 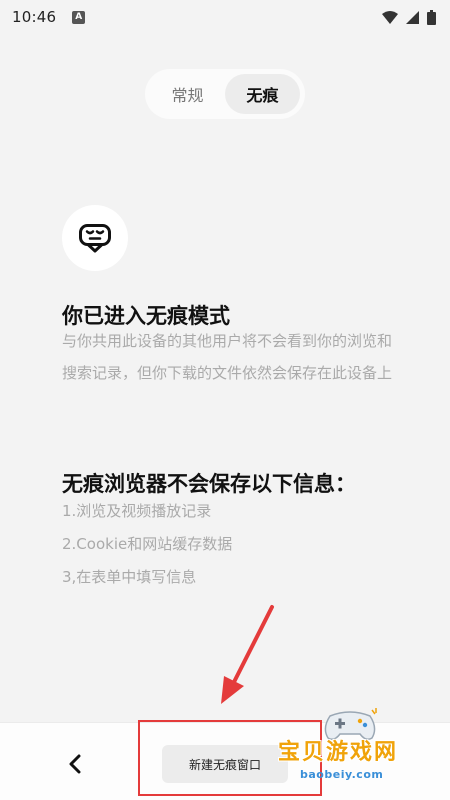 I want to click on info-list: 1.浏览及视频播放记录 2.Cookie和网站缓存数据 3,在表单中填写信息, so click(x=147, y=544).